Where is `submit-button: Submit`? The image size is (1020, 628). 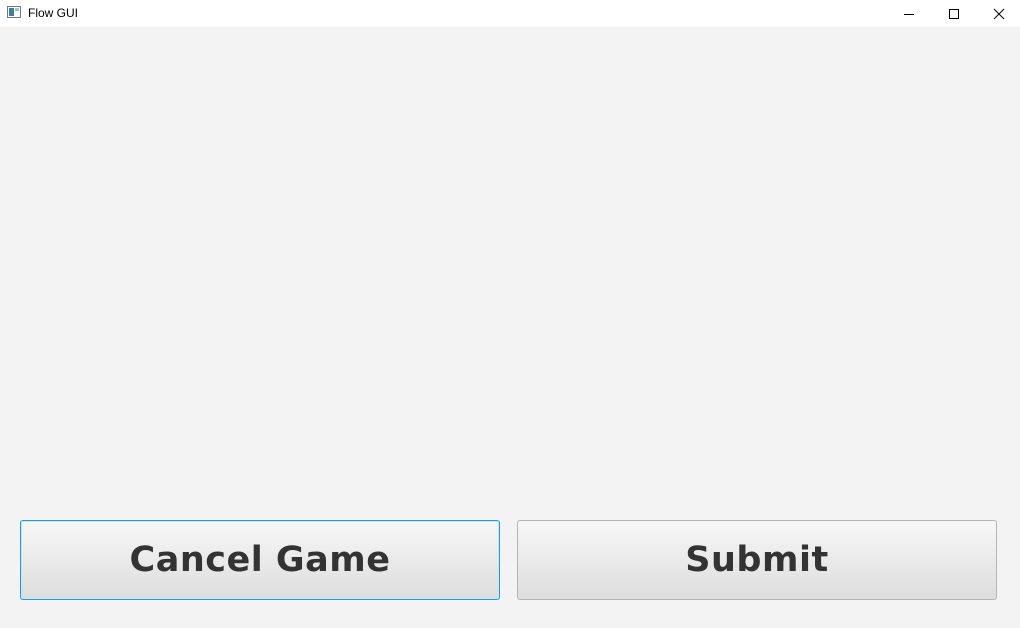 submit-button: Submit is located at coordinates (757, 560).